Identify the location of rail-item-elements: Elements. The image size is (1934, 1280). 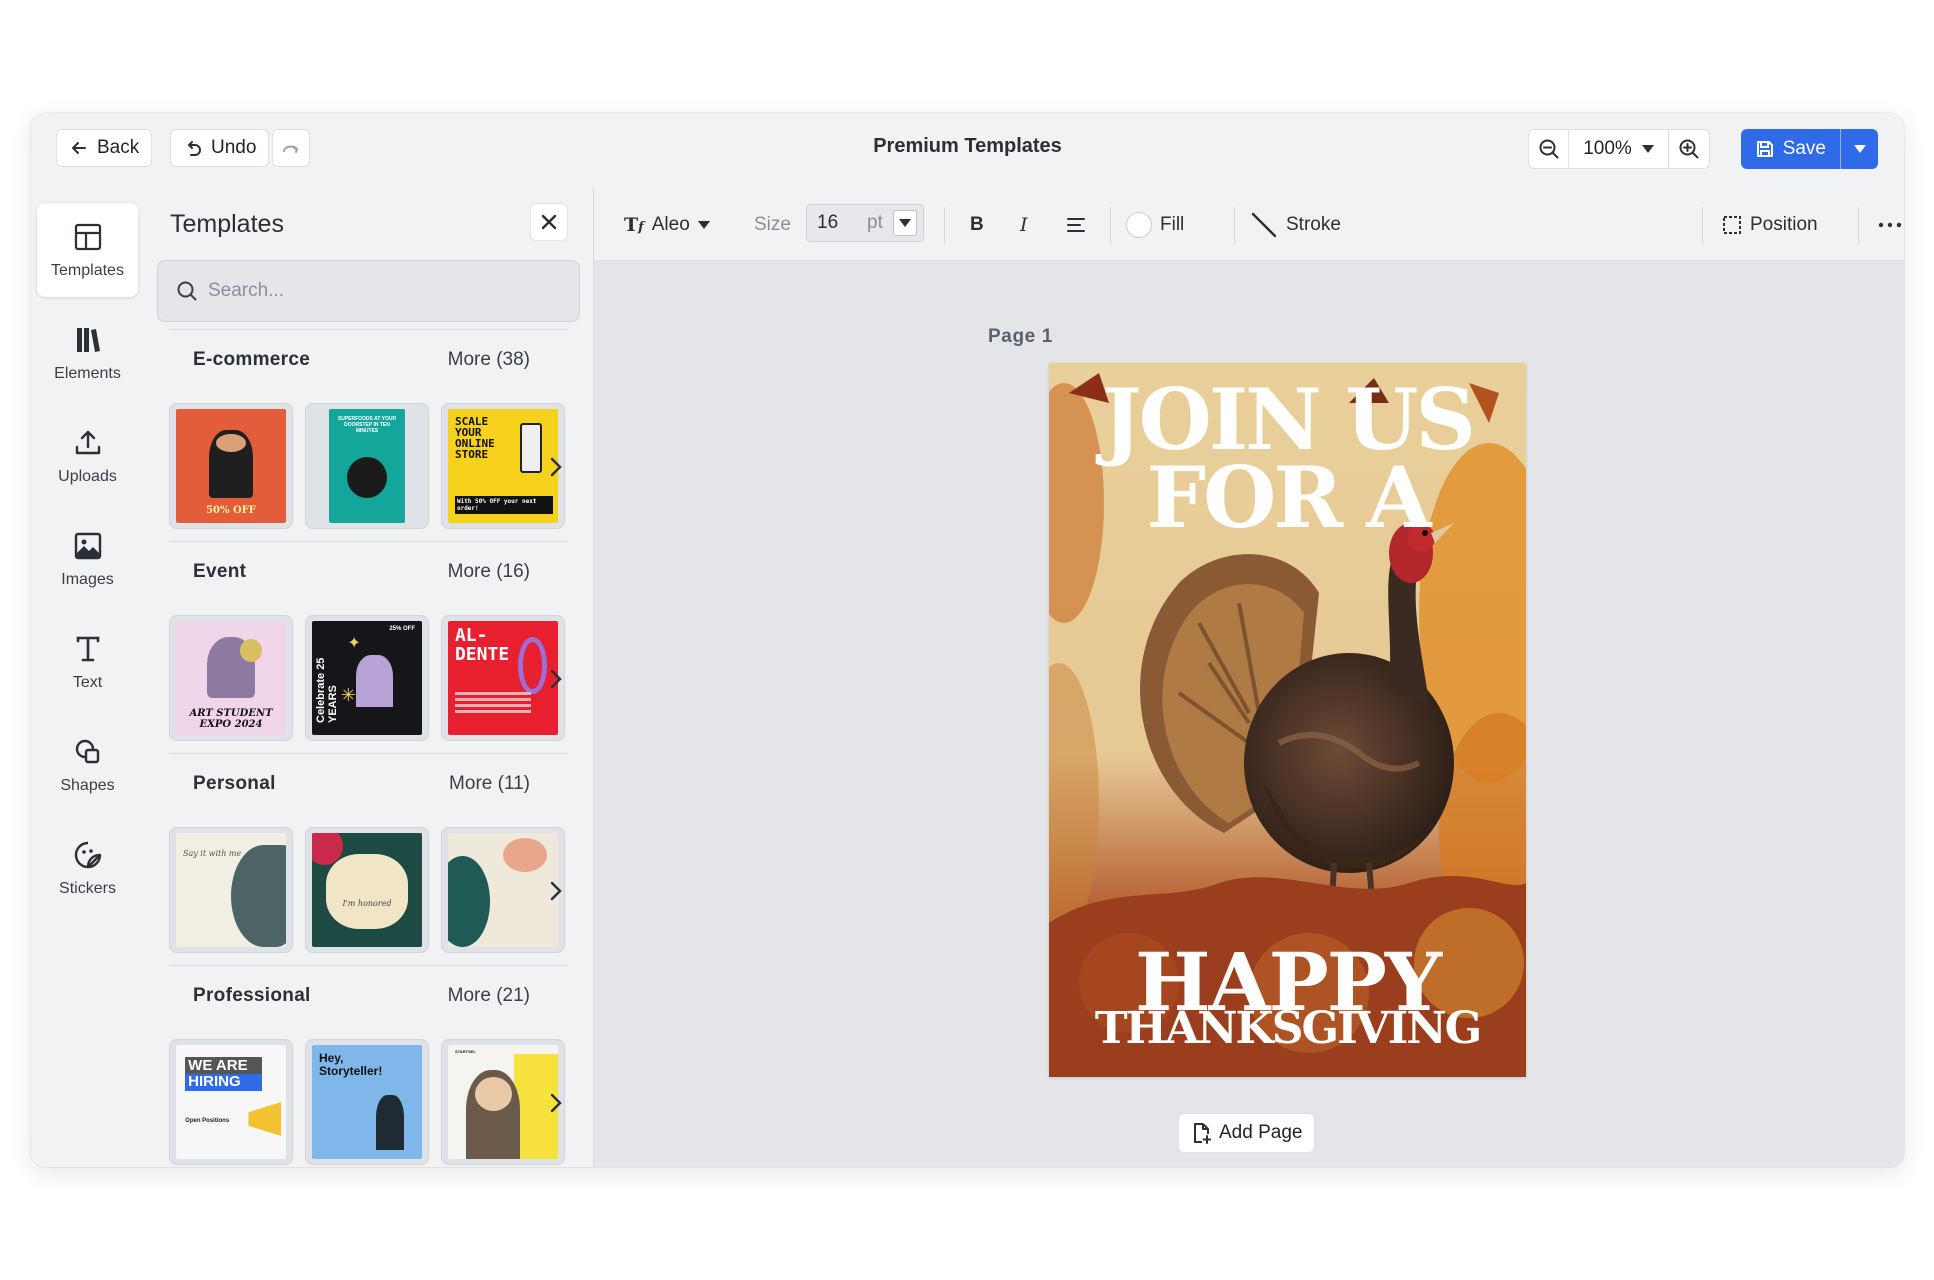
(87, 353).